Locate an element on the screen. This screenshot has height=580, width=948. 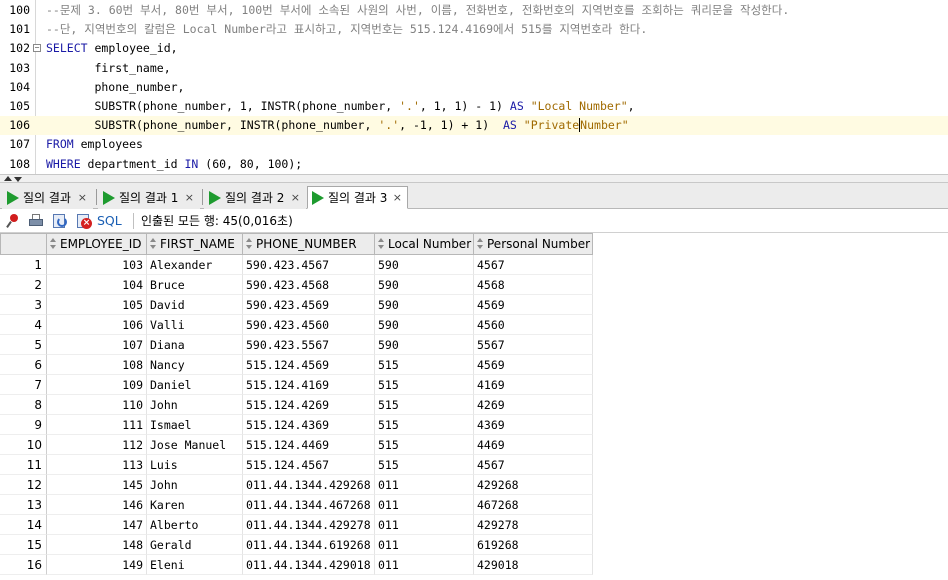
employee-id-cell: 146 is located at coordinates (97, 505).